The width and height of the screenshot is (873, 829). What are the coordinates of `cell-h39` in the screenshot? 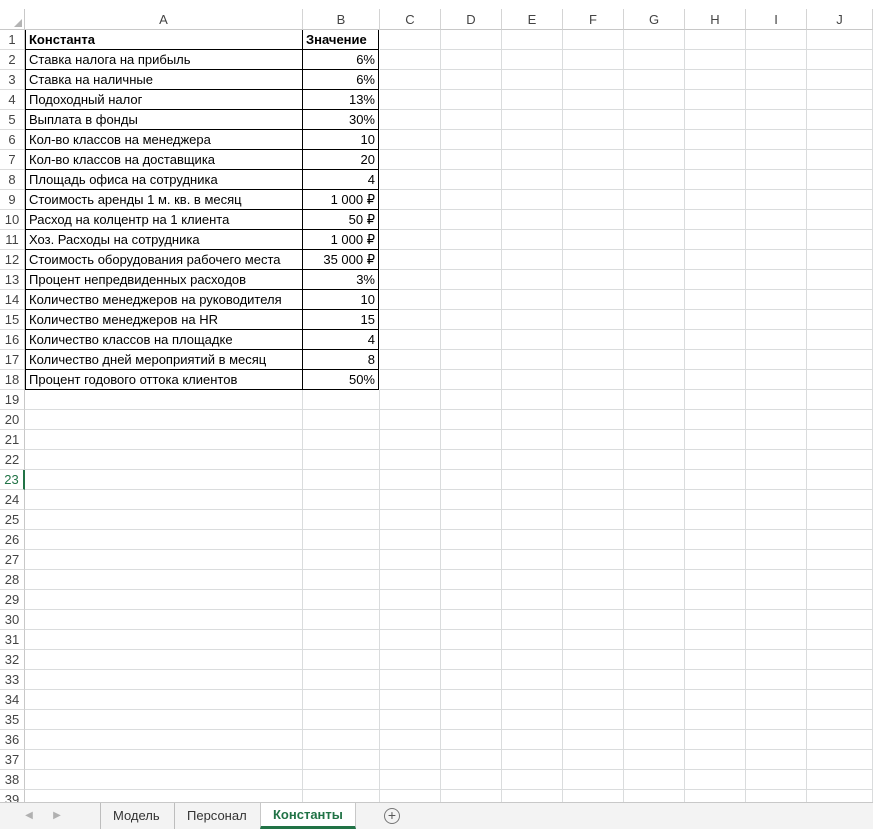 It's located at (715, 796).